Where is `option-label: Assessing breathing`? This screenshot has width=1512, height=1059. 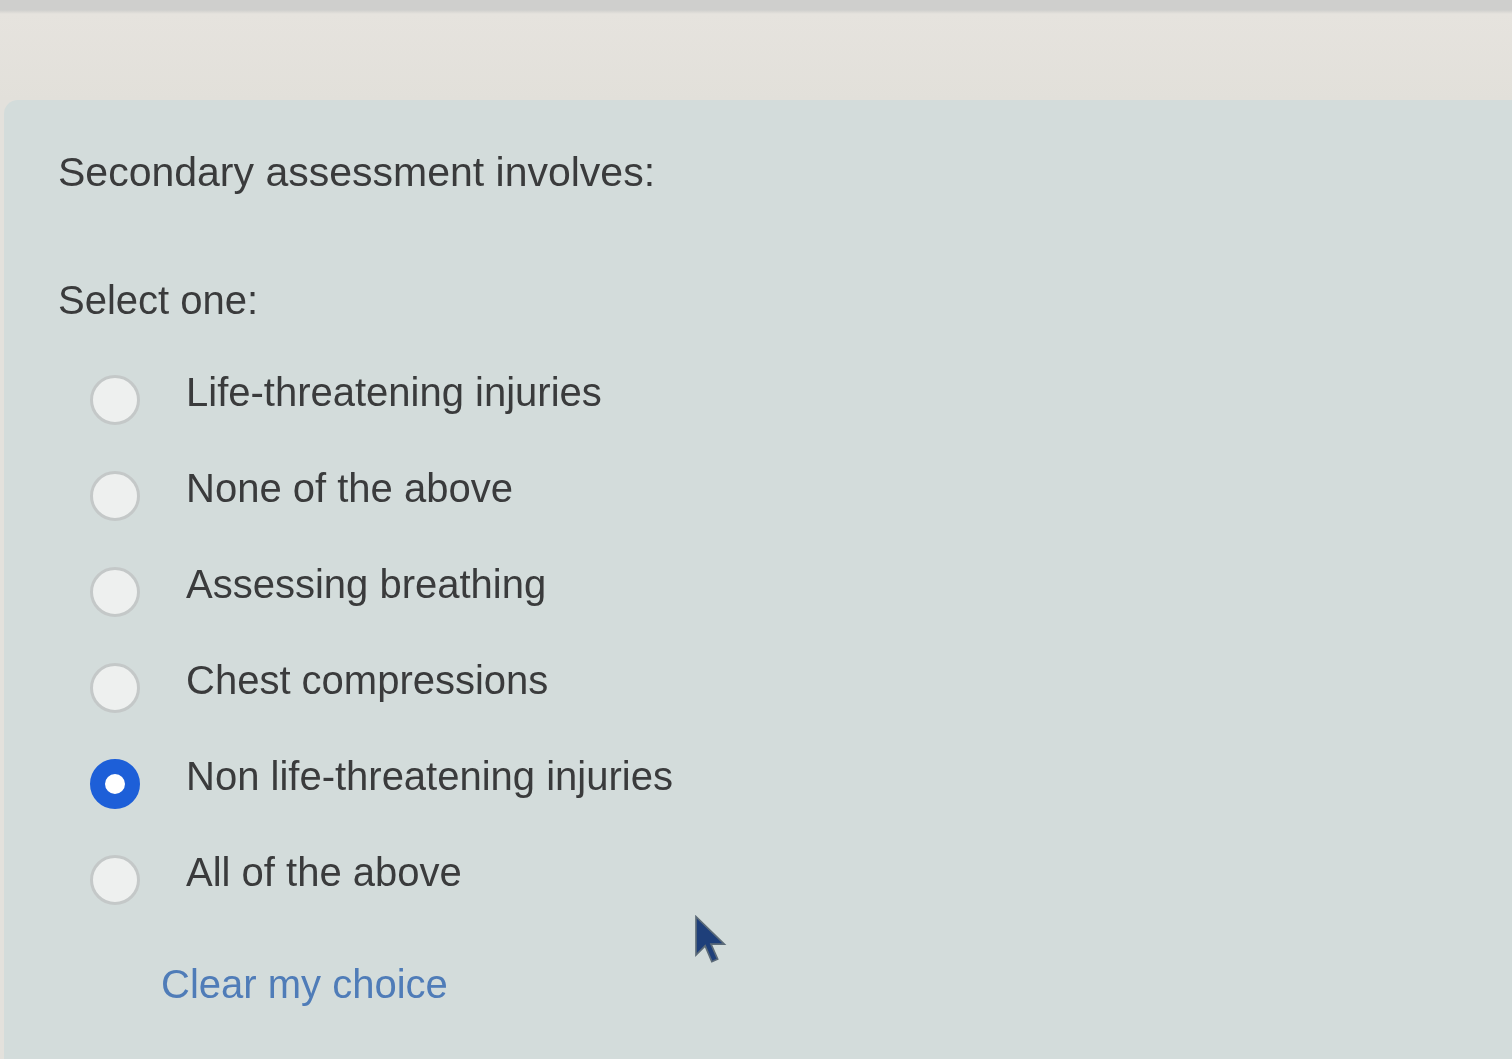 option-label: Assessing breathing is located at coordinates (366, 584).